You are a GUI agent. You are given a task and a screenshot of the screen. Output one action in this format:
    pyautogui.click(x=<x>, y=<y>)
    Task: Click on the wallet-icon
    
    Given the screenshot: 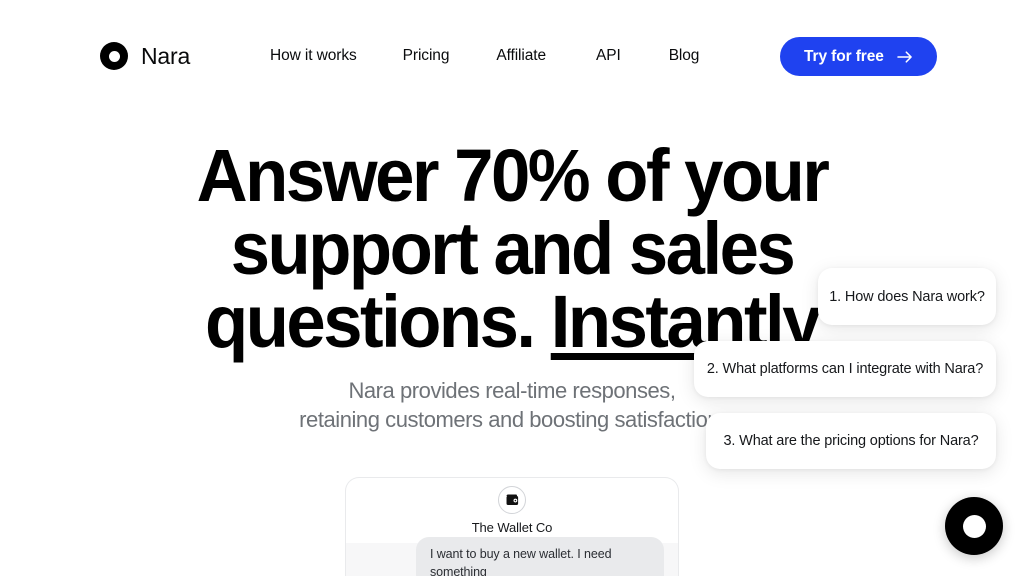 What is the action you would take?
    pyautogui.click(x=512, y=500)
    